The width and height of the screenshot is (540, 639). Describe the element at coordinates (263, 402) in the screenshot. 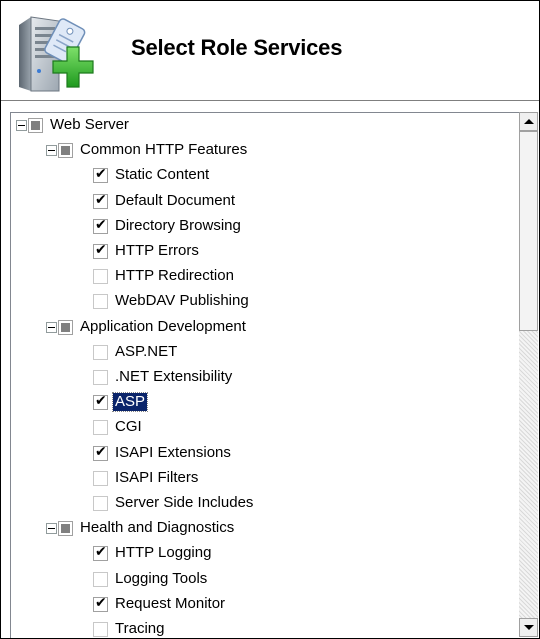

I see `tree-item-row: ASP` at that location.